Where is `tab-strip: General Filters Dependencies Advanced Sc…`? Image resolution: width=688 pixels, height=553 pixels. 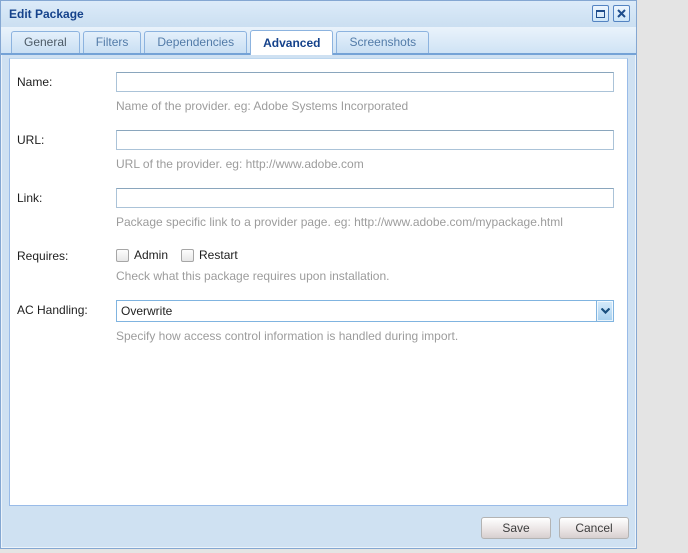 tab-strip: General Filters Dependencies Advanced Sc… is located at coordinates (318, 41).